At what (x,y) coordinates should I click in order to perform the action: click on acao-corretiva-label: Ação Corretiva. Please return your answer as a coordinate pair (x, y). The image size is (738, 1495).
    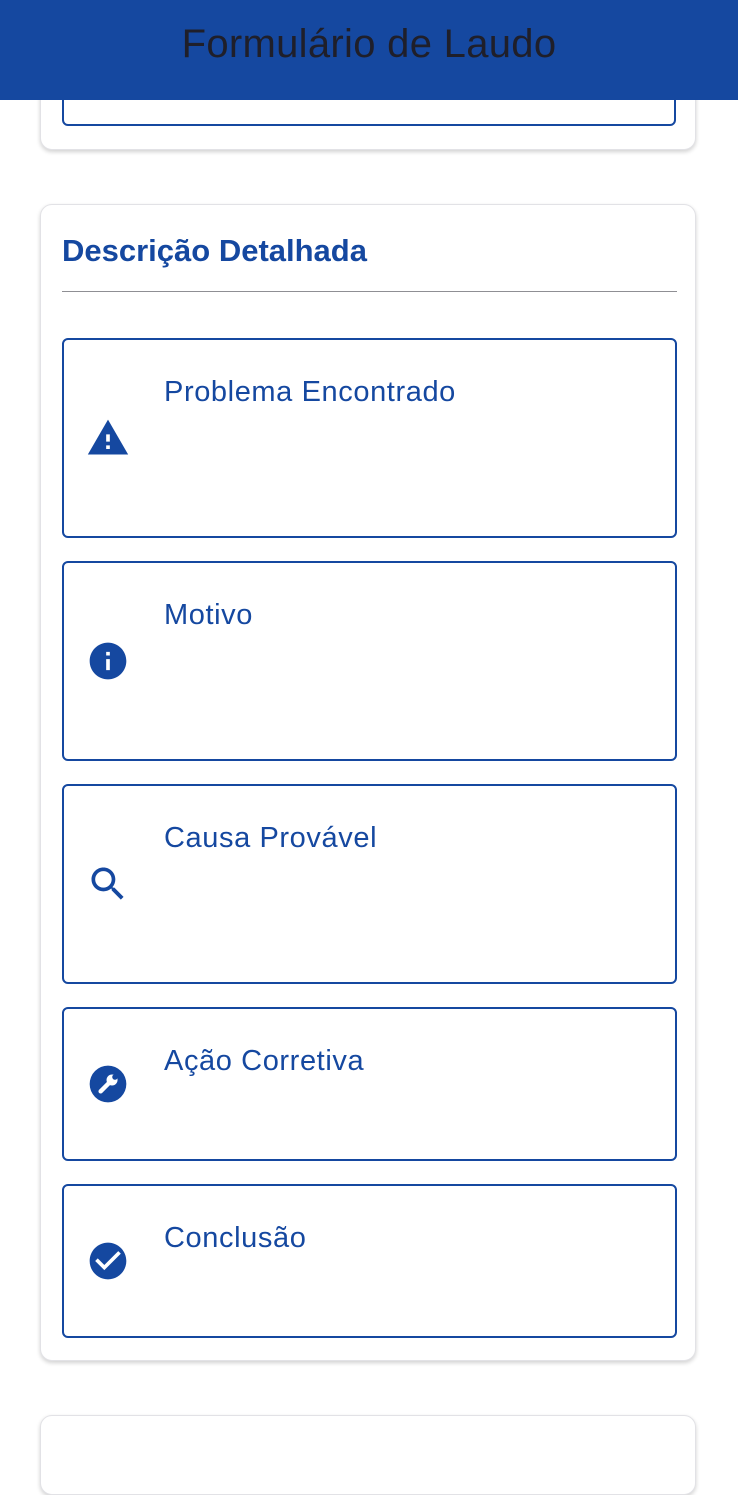
    Looking at the image, I should click on (264, 1061).